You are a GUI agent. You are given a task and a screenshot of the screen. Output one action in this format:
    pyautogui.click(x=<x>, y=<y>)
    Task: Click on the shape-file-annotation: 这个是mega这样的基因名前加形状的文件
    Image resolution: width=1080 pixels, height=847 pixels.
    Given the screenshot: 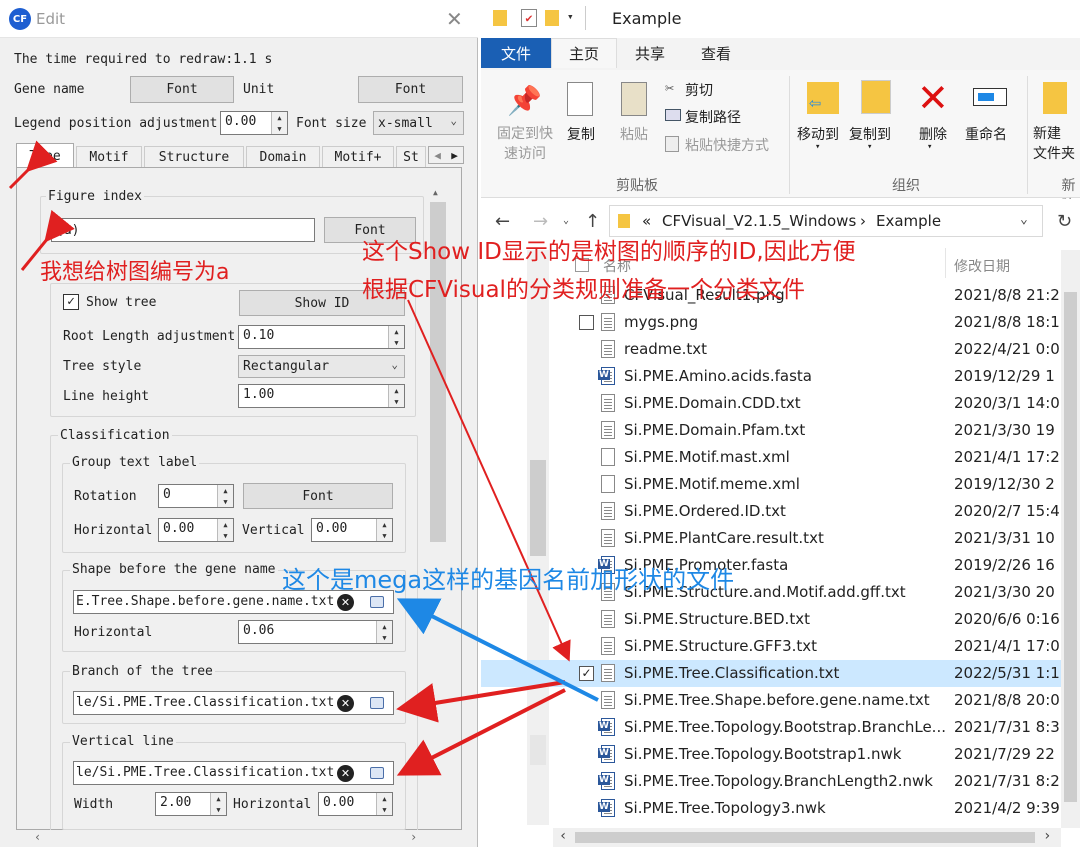 What is the action you would take?
    pyautogui.click(x=508, y=580)
    